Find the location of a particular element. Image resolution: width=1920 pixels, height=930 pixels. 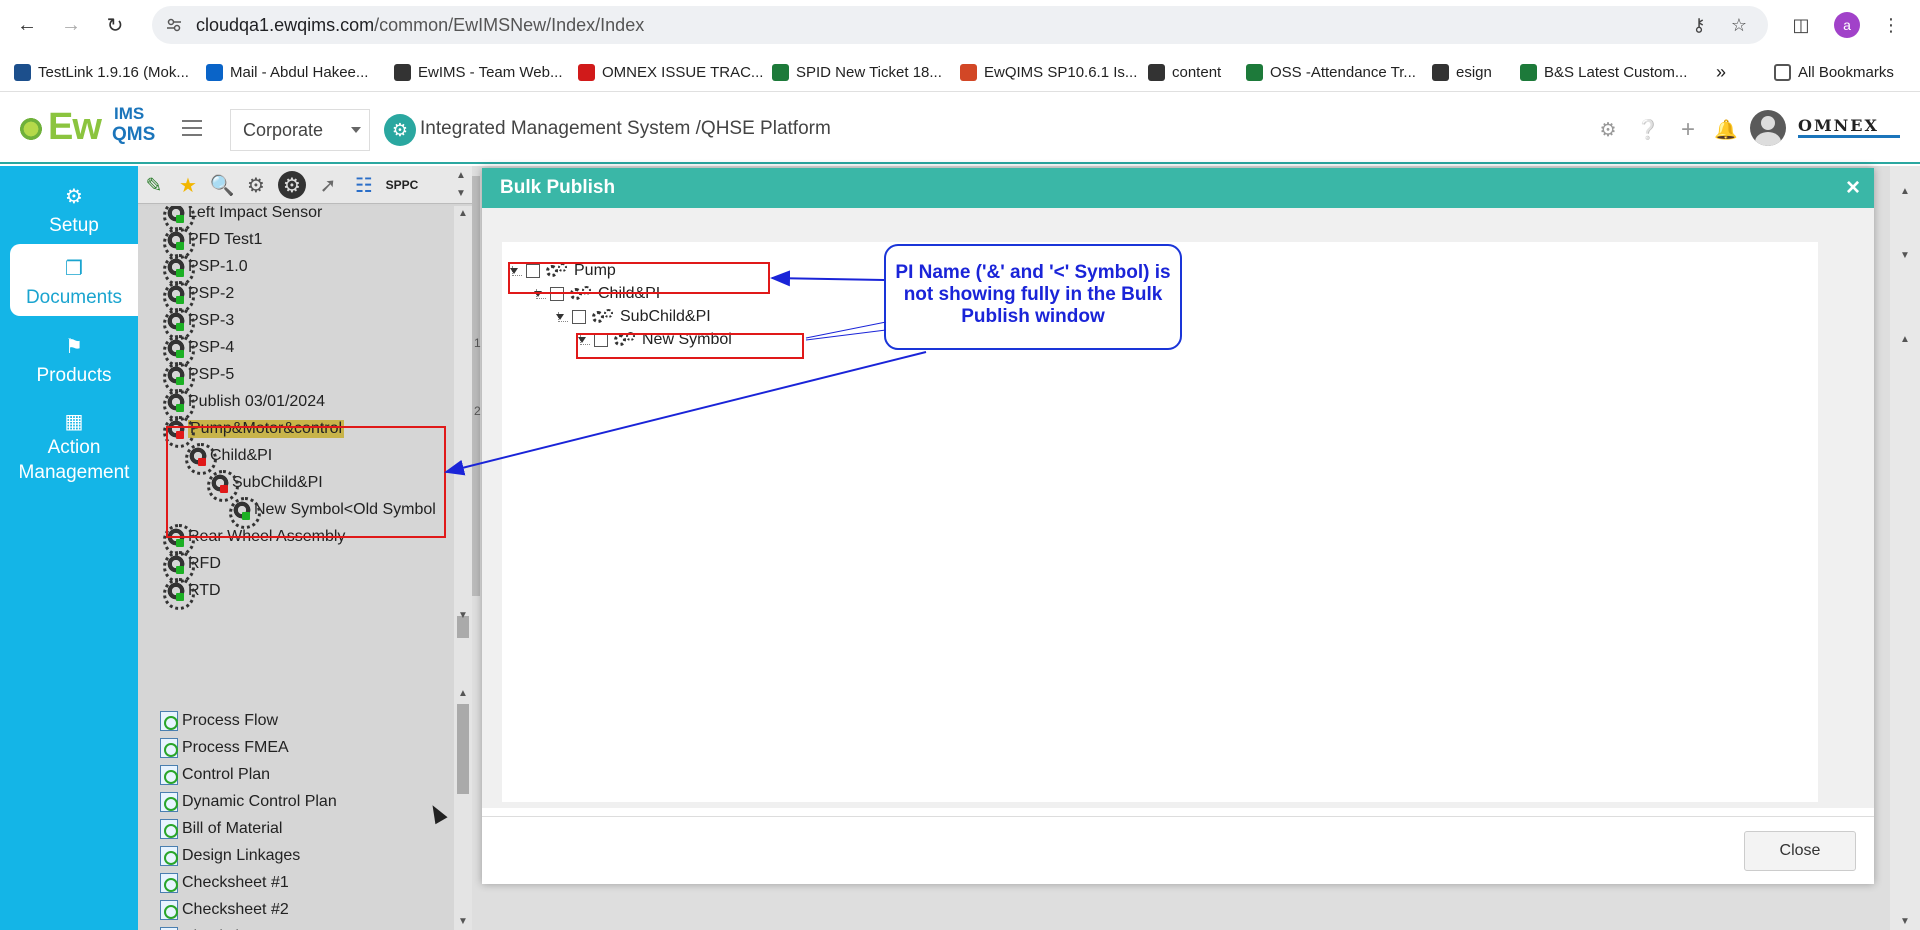

tree-node-label: Left Impact Sensor is located at coordinates (255, 213).